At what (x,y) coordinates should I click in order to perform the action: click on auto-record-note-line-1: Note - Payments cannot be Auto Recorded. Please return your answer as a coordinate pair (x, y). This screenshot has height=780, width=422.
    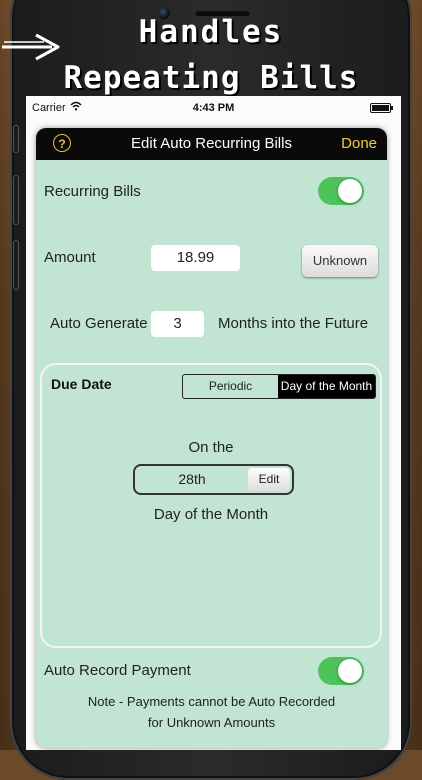
    Looking at the image, I should click on (211, 701).